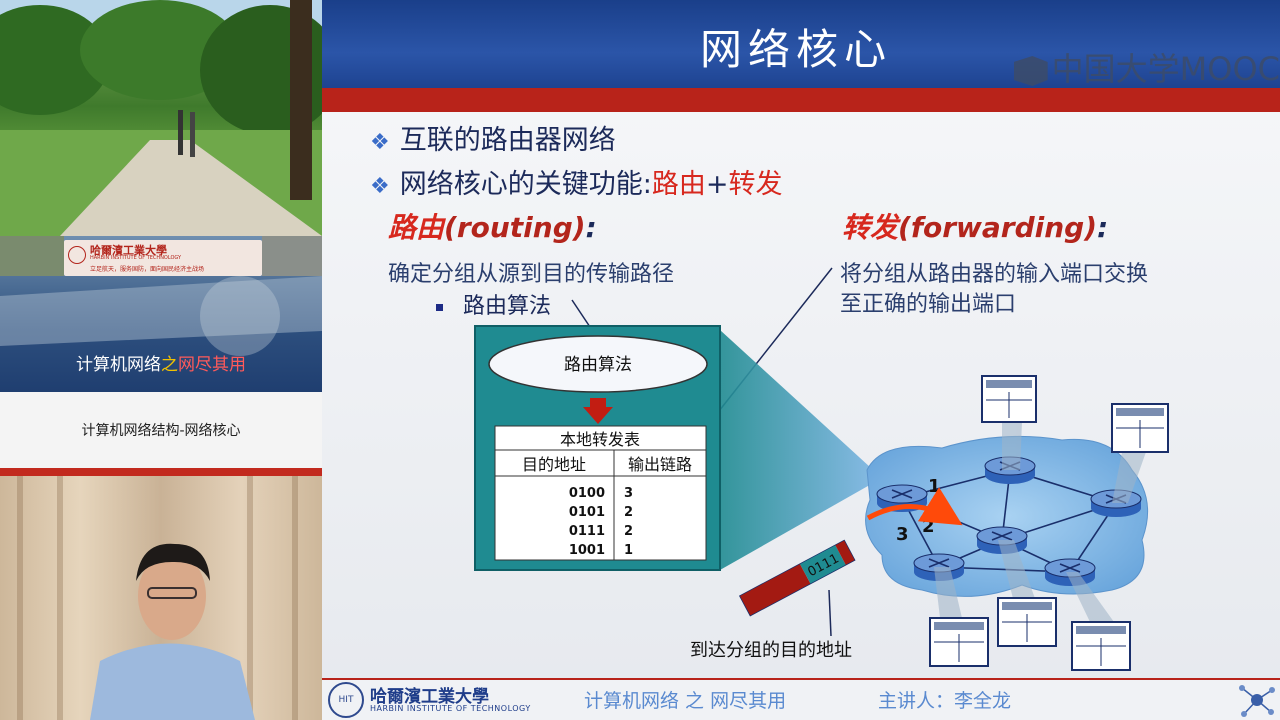  Describe the element at coordinates (346, 700) in the screenshot. I see `school-seal-icon: HIT` at that location.